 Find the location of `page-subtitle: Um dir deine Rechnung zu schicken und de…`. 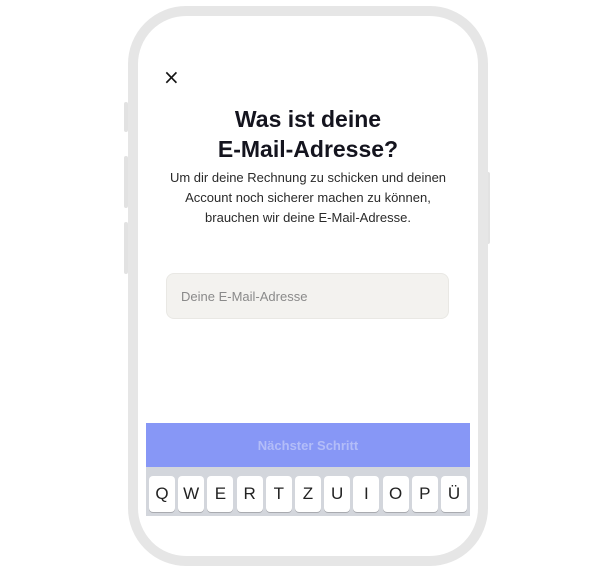

page-subtitle: Um dir deine Rechnung zu schicken und de… is located at coordinates (308, 197).